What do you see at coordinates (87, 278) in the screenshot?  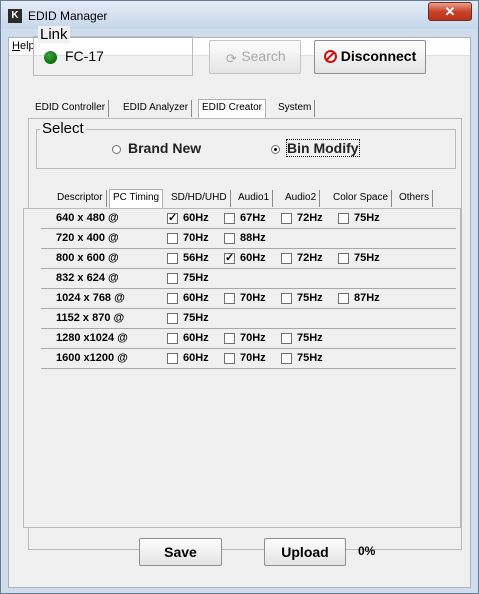 I see `resolution-label: 832 x 624 @` at bounding box center [87, 278].